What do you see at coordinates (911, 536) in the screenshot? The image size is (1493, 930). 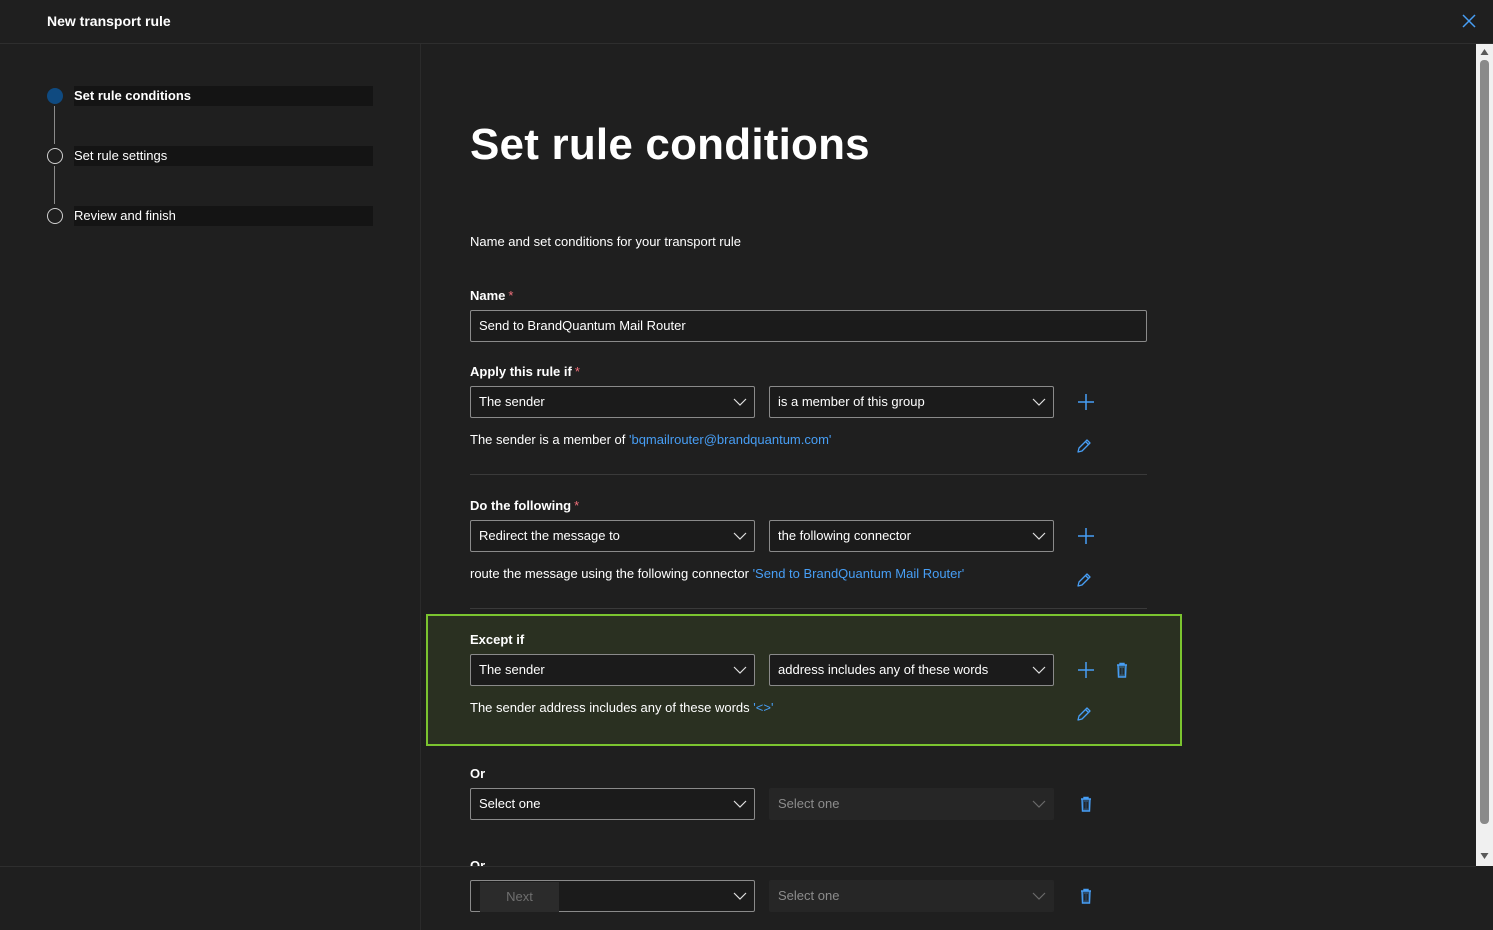 I see `action-target-dropdown: the following connector` at bounding box center [911, 536].